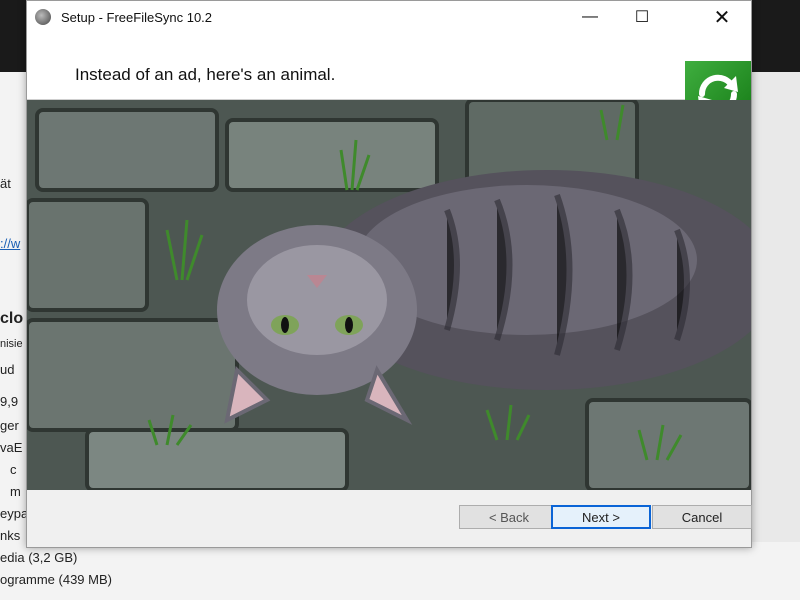  I want to click on cancel-button: Cancel, so click(702, 517).